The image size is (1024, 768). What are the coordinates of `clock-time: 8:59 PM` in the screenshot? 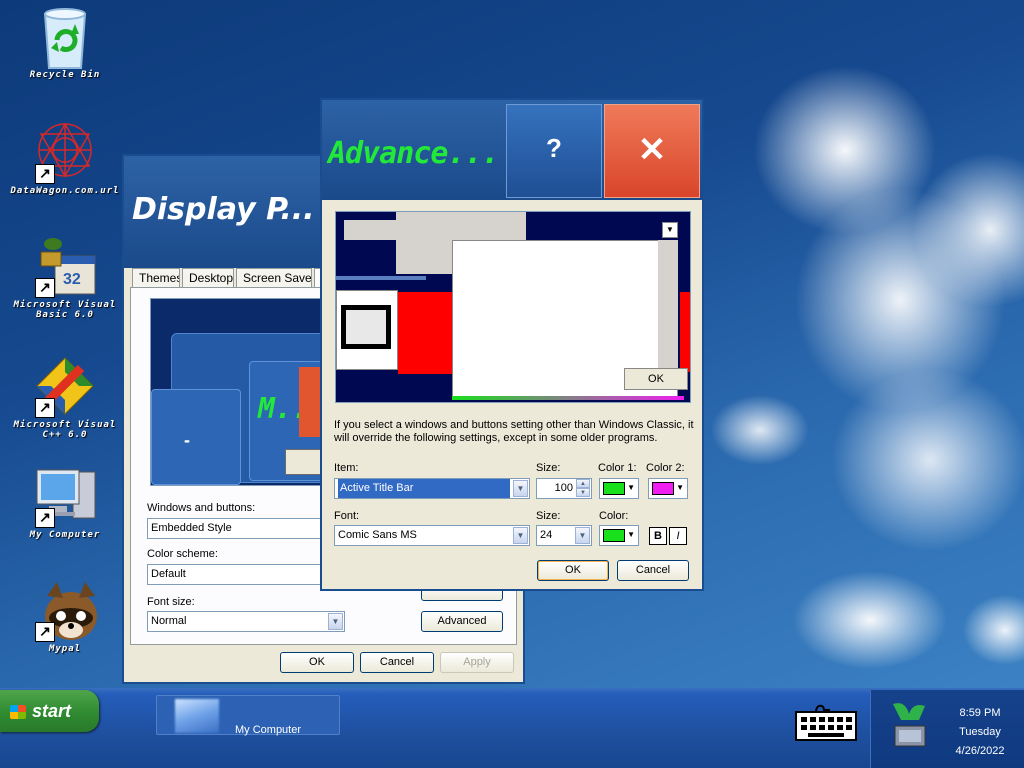 It's located at (980, 713).